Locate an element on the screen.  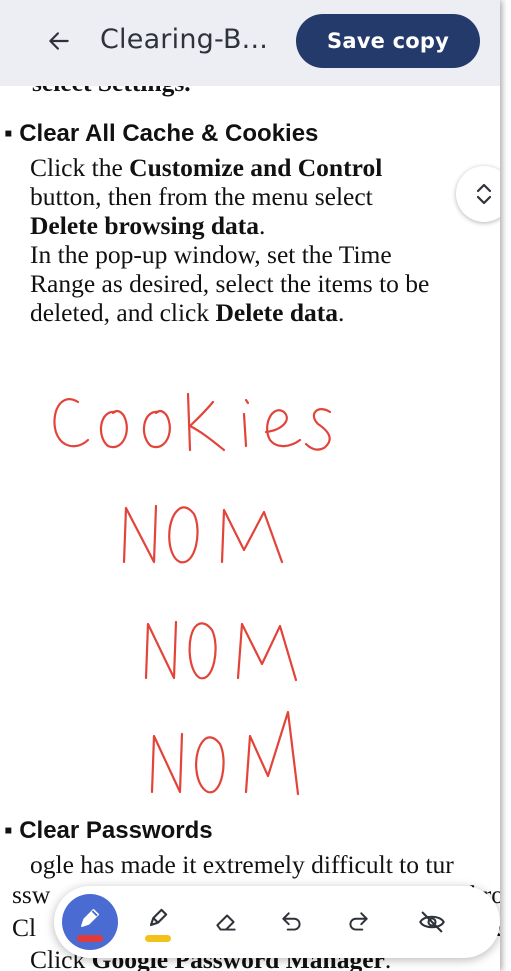
redo-button is located at coordinates (358, 922).